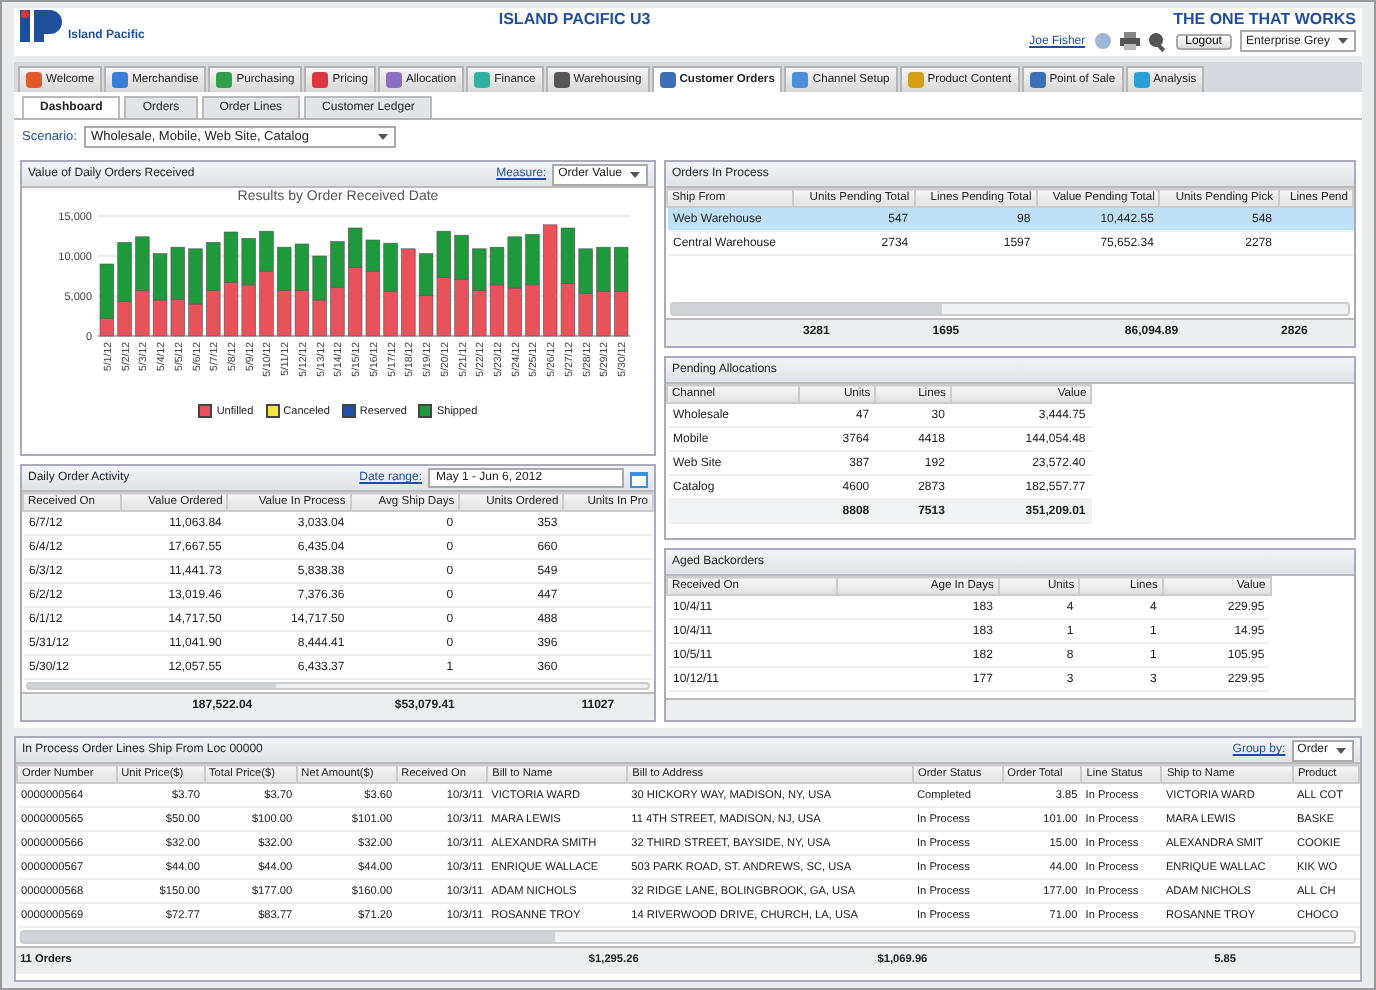 The image size is (1376, 990). I want to click on tagline: THE ONE THAT WORKS, so click(1264, 19).